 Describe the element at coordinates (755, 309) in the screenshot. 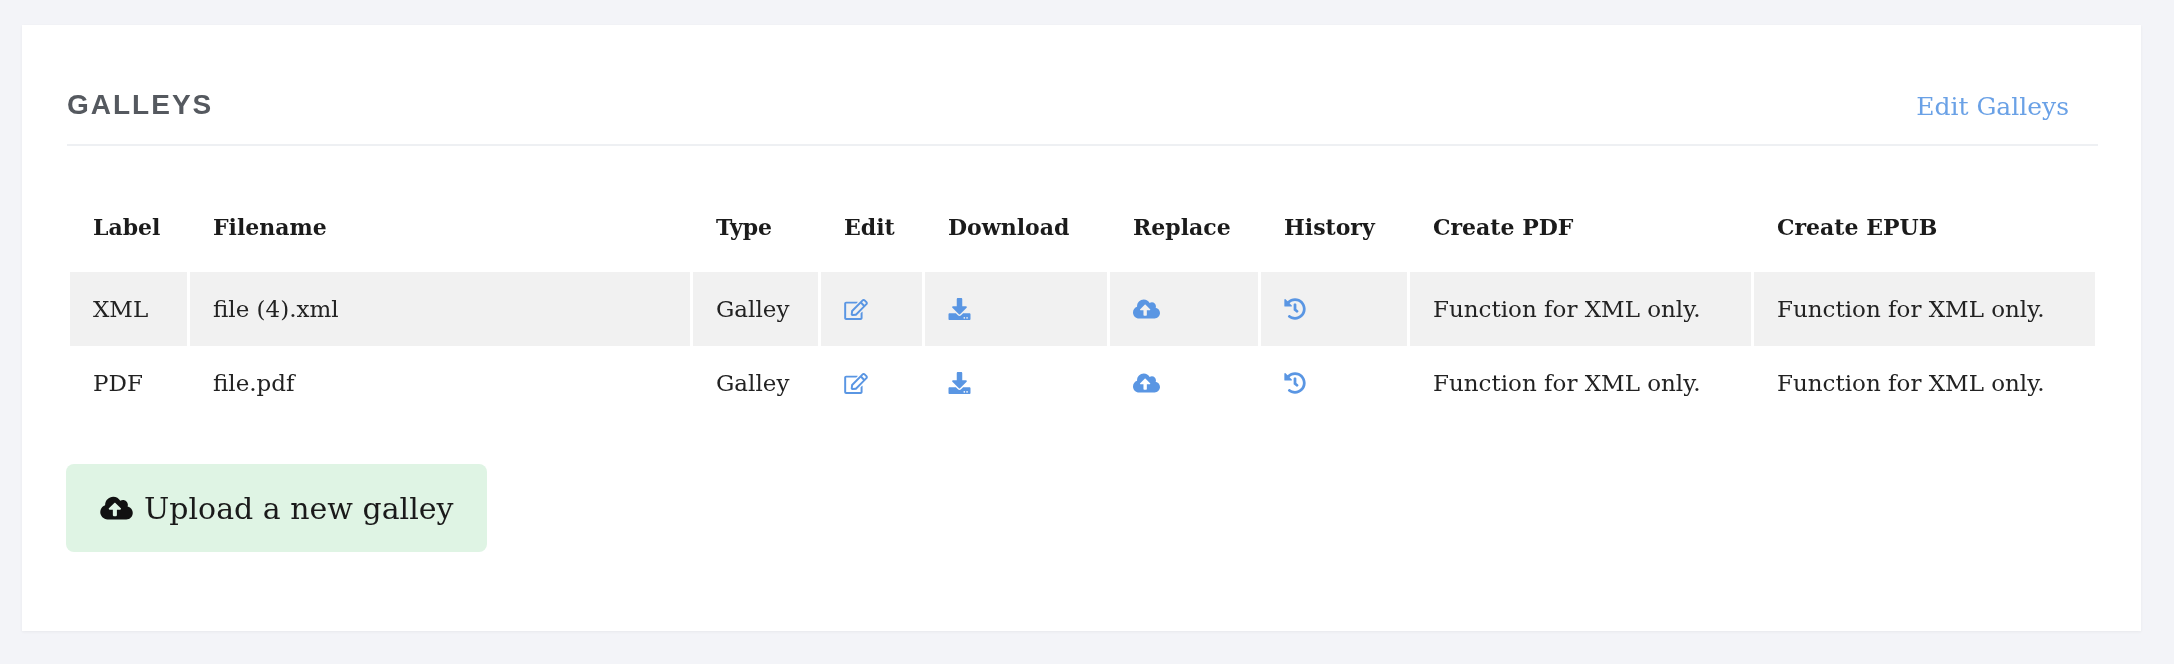

I see `table-cell: Galley` at that location.